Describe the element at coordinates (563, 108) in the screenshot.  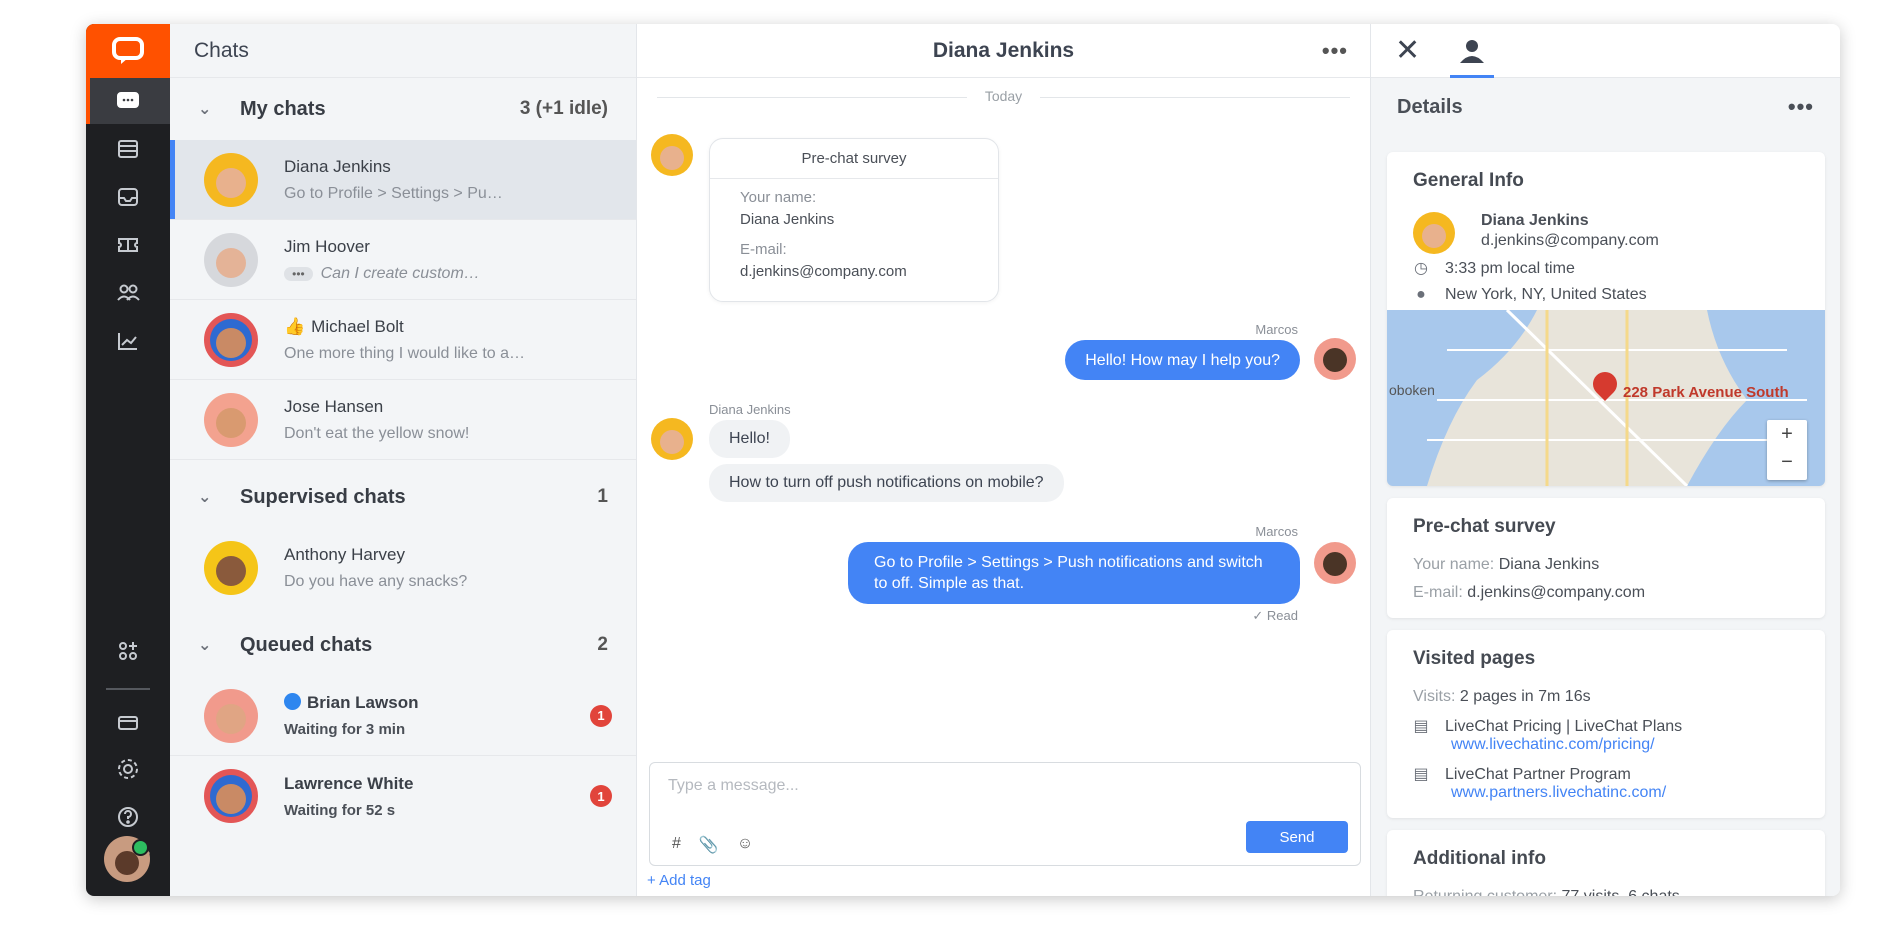
I see `section-count: 3 (+1 idle)` at that location.